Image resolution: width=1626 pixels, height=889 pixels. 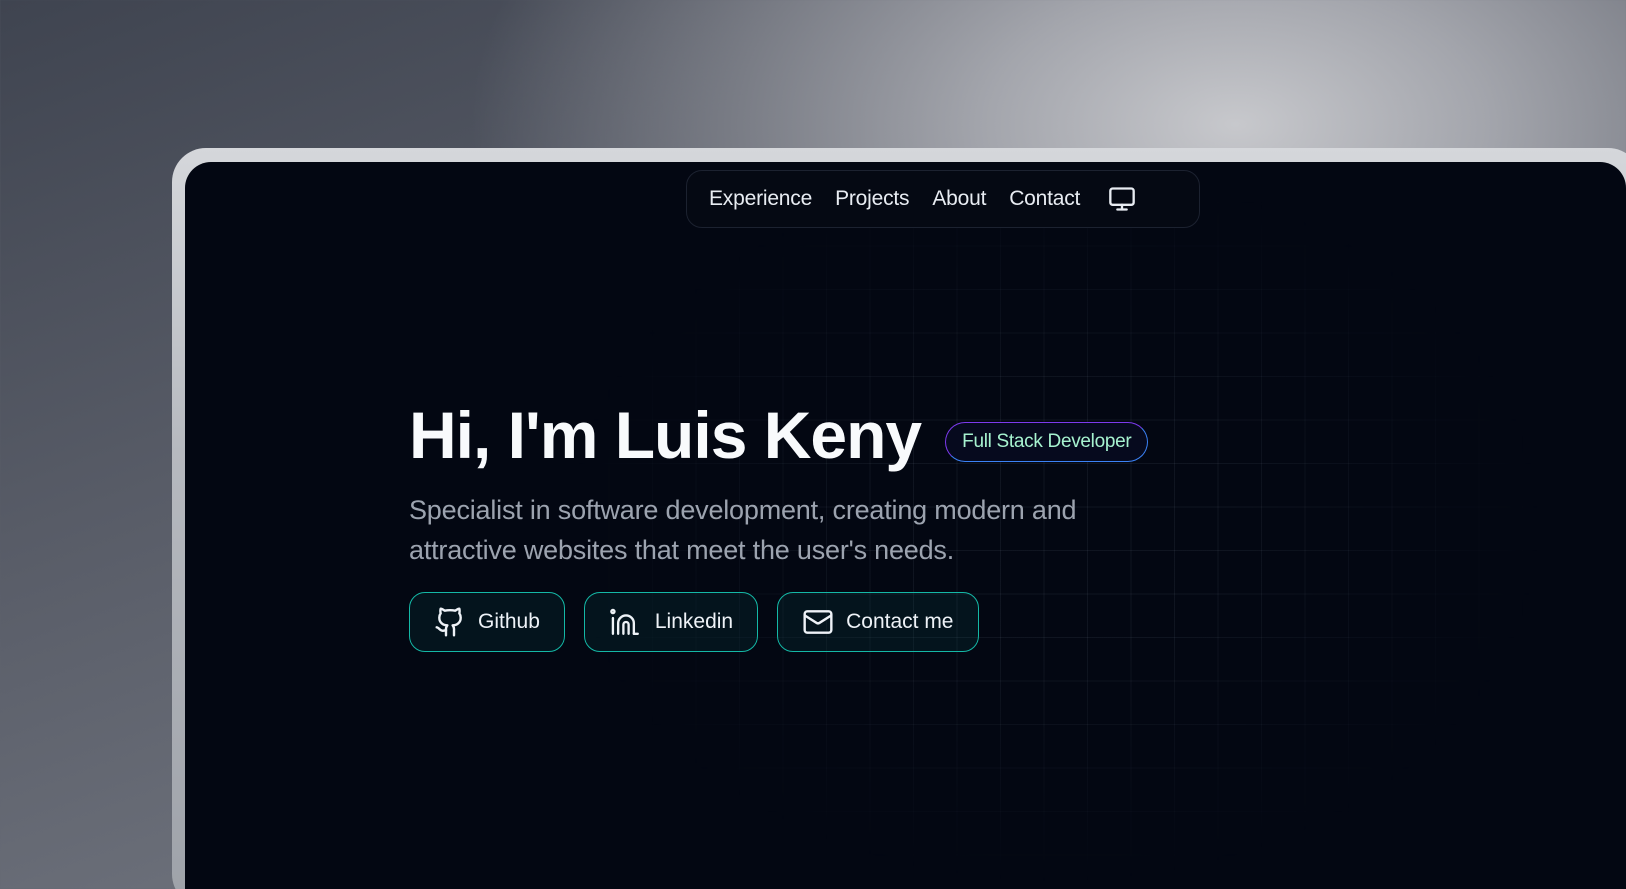 I want to click on theme-toggle-button, so click(x=1122, y=199).